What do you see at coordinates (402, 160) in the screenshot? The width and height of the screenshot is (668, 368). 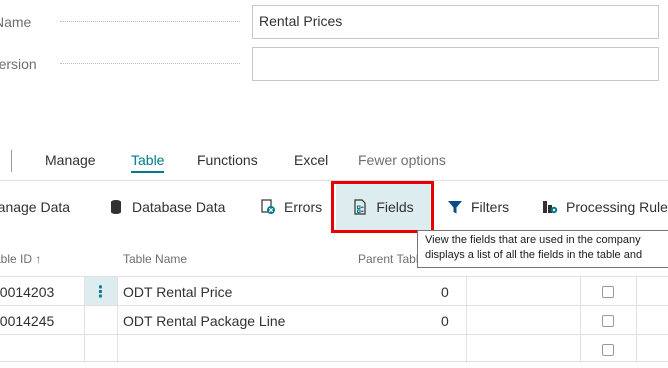 I see `tab-fewer-options: Fewer options` at bounding box center [402, 160].